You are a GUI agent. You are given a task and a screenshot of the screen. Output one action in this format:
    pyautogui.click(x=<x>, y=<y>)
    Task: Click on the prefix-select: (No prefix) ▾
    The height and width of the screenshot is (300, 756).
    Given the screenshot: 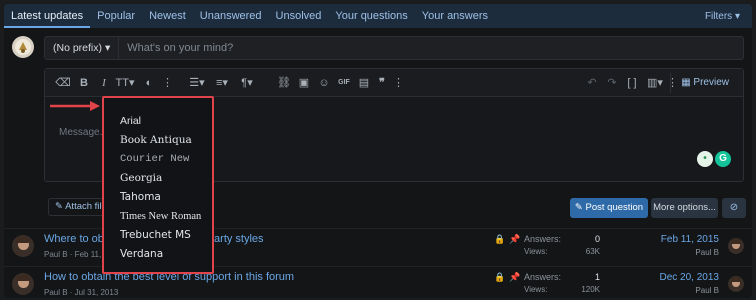 What is the action you would take?
    pyautogui.click(x=82, y=48)
    